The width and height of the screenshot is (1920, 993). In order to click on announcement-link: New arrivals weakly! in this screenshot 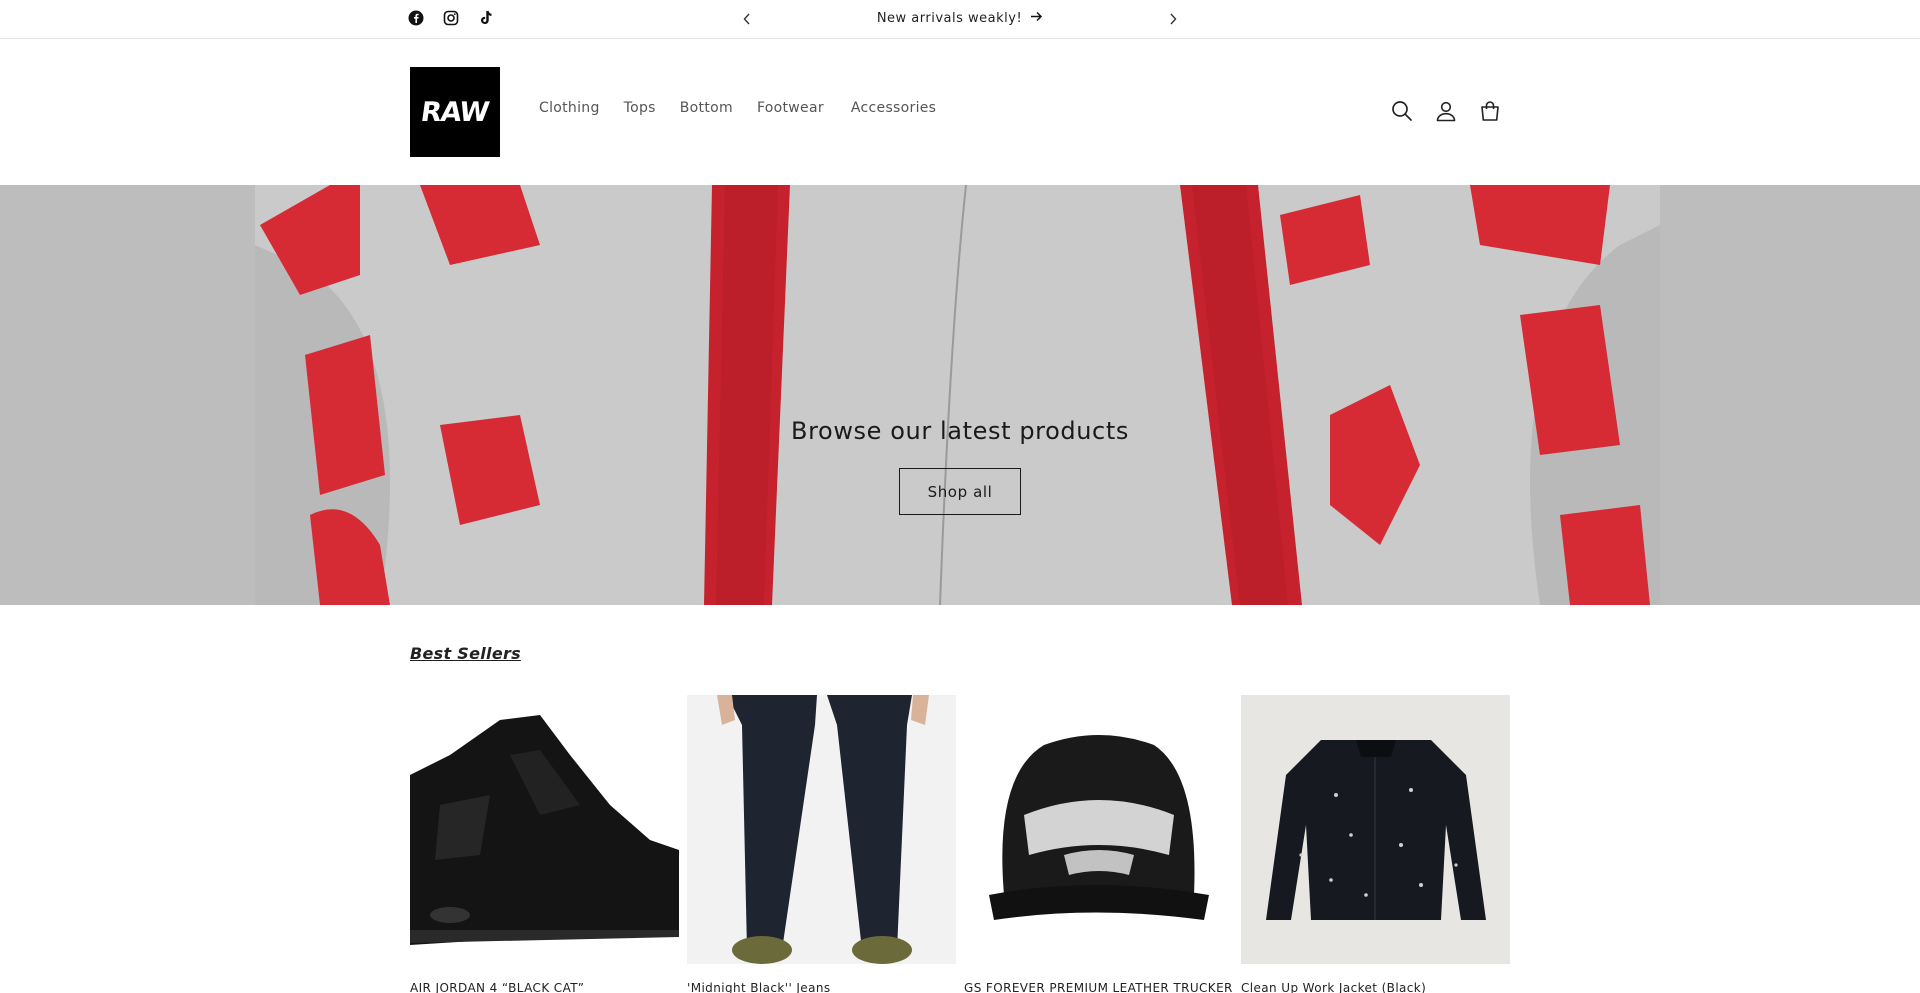, I will do `click(960, 18)`.